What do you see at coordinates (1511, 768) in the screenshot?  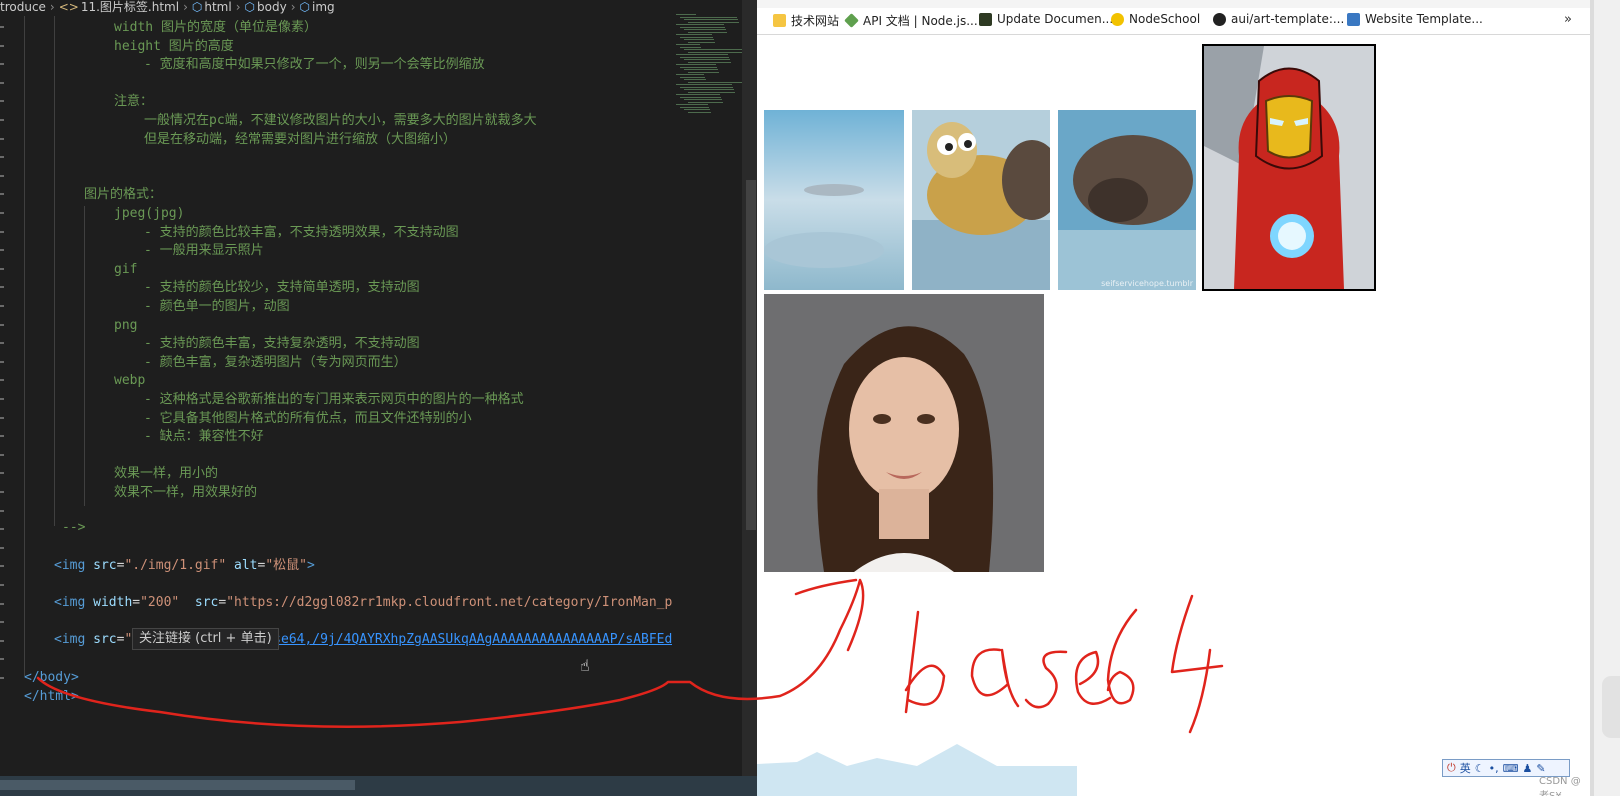 I see `keyboard-icon: ⌨` at bounding box center [1511, 768].